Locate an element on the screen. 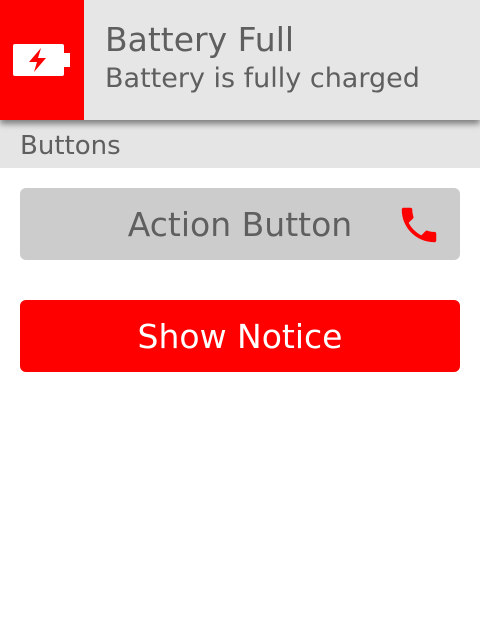  action-button: Action Button is located at coordinates (240, 224).